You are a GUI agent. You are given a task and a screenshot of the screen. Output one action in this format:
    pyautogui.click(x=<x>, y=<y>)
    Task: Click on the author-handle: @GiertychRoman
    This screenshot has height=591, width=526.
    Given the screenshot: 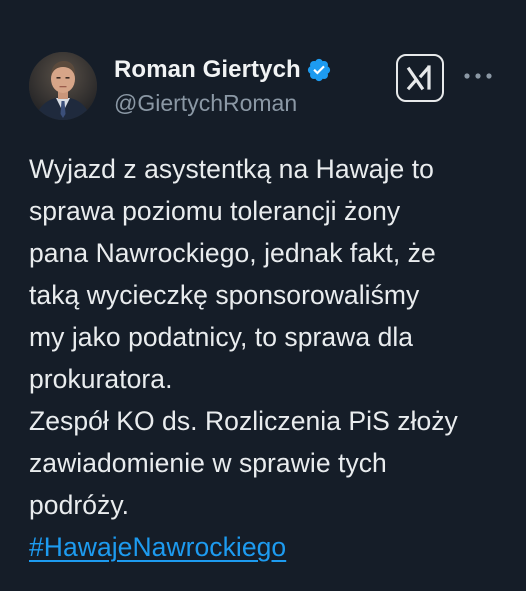 What is the action you would take?
    pyautogui.click(x=205, y=103)
    